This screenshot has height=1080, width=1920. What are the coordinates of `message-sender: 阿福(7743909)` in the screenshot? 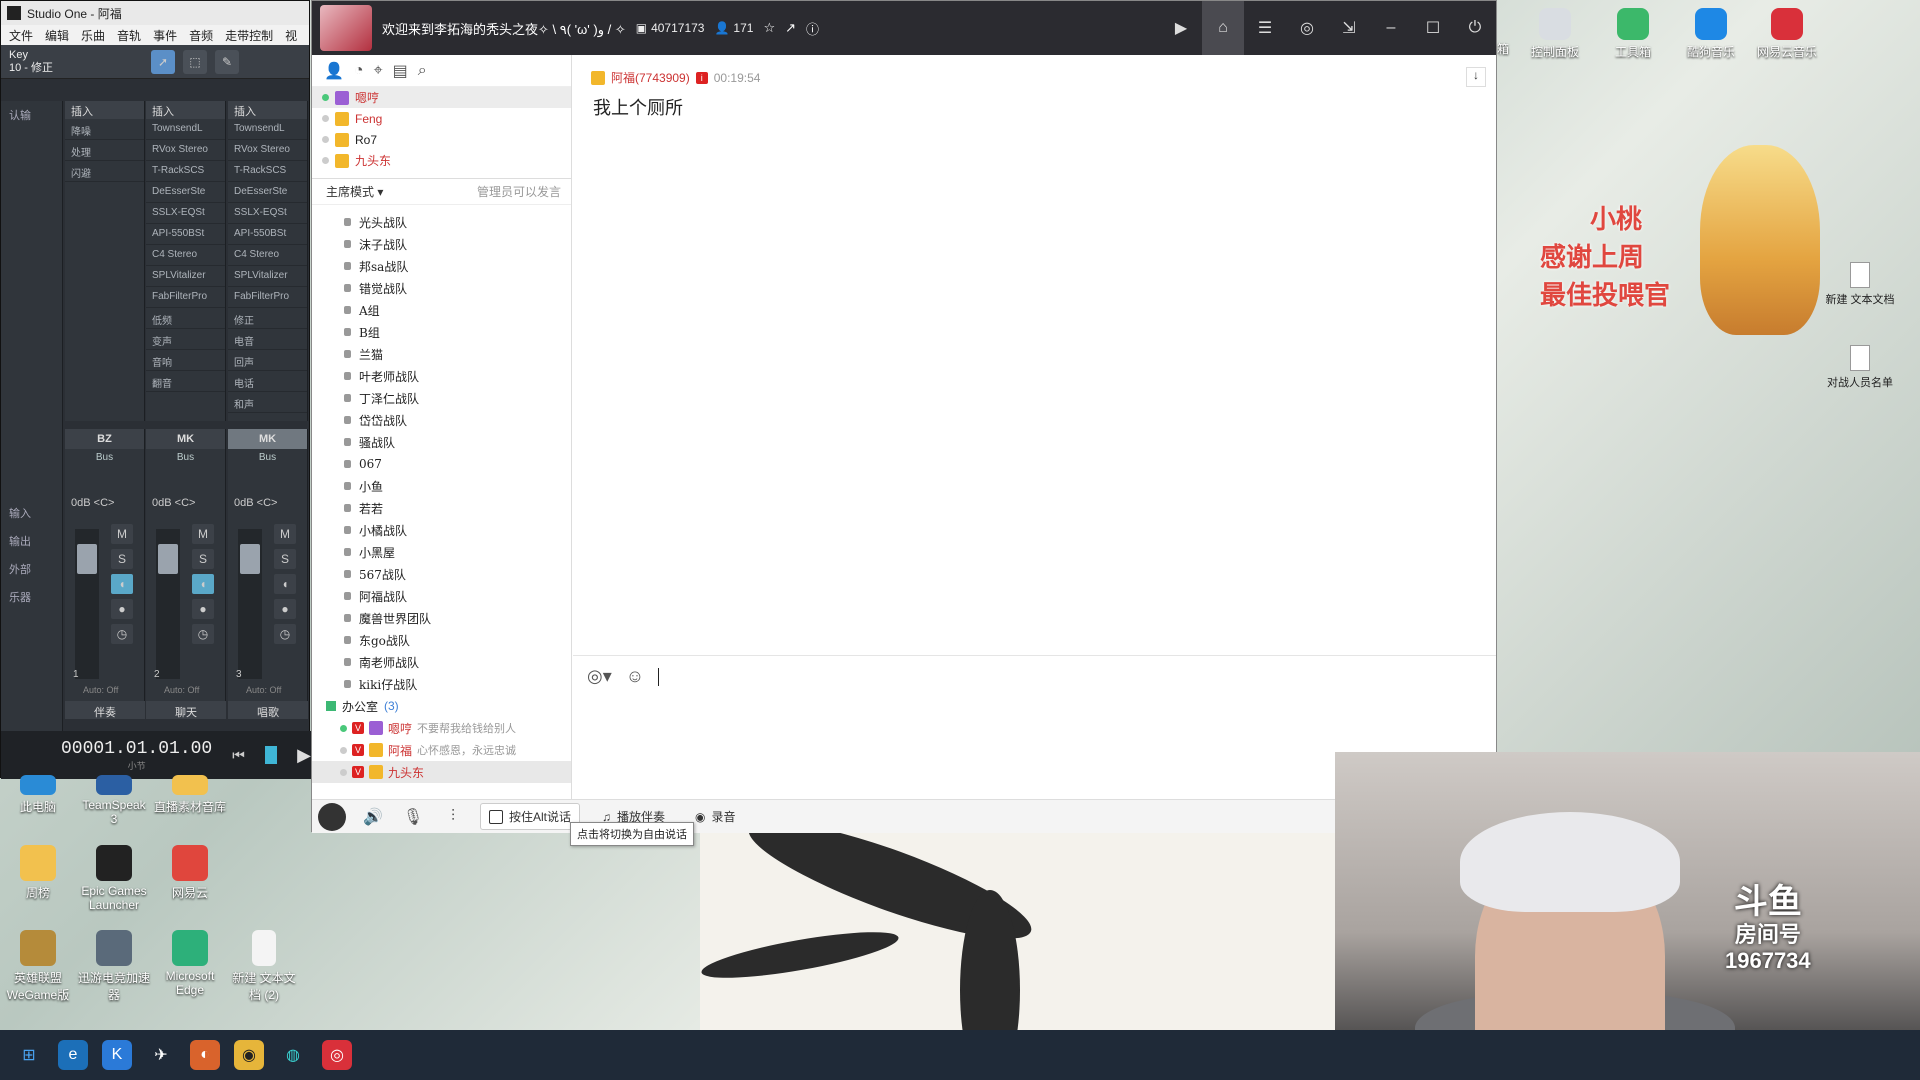 It's located at (650, 77).